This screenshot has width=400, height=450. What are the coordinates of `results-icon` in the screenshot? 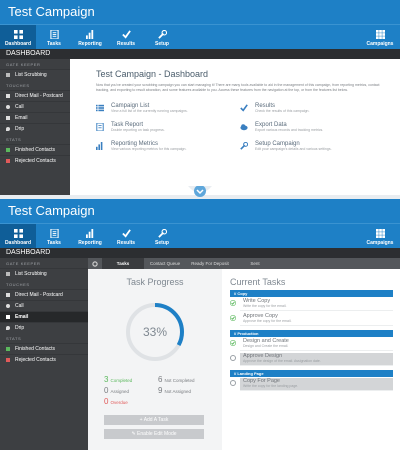 It's located at (126, 34).